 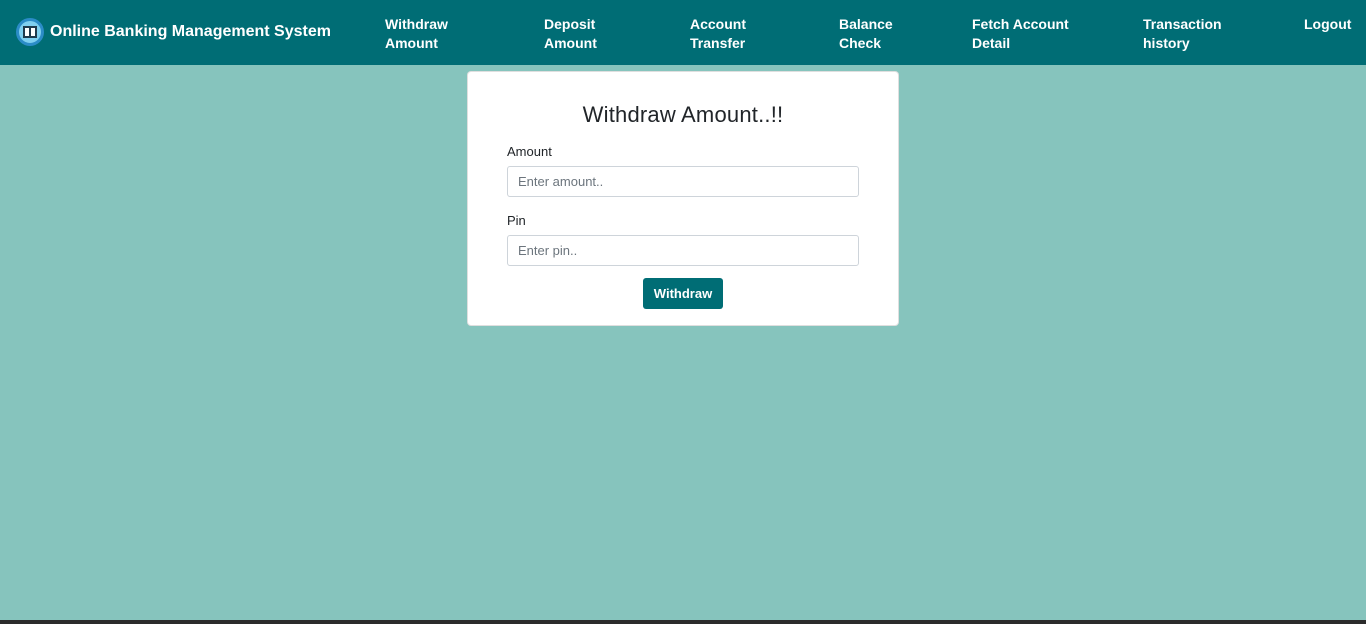 What do you see at coordinates (866, 24) in the screenshot?
I see `nav-balance-check-label-line1: Balance` at bounding box center [866, 24].